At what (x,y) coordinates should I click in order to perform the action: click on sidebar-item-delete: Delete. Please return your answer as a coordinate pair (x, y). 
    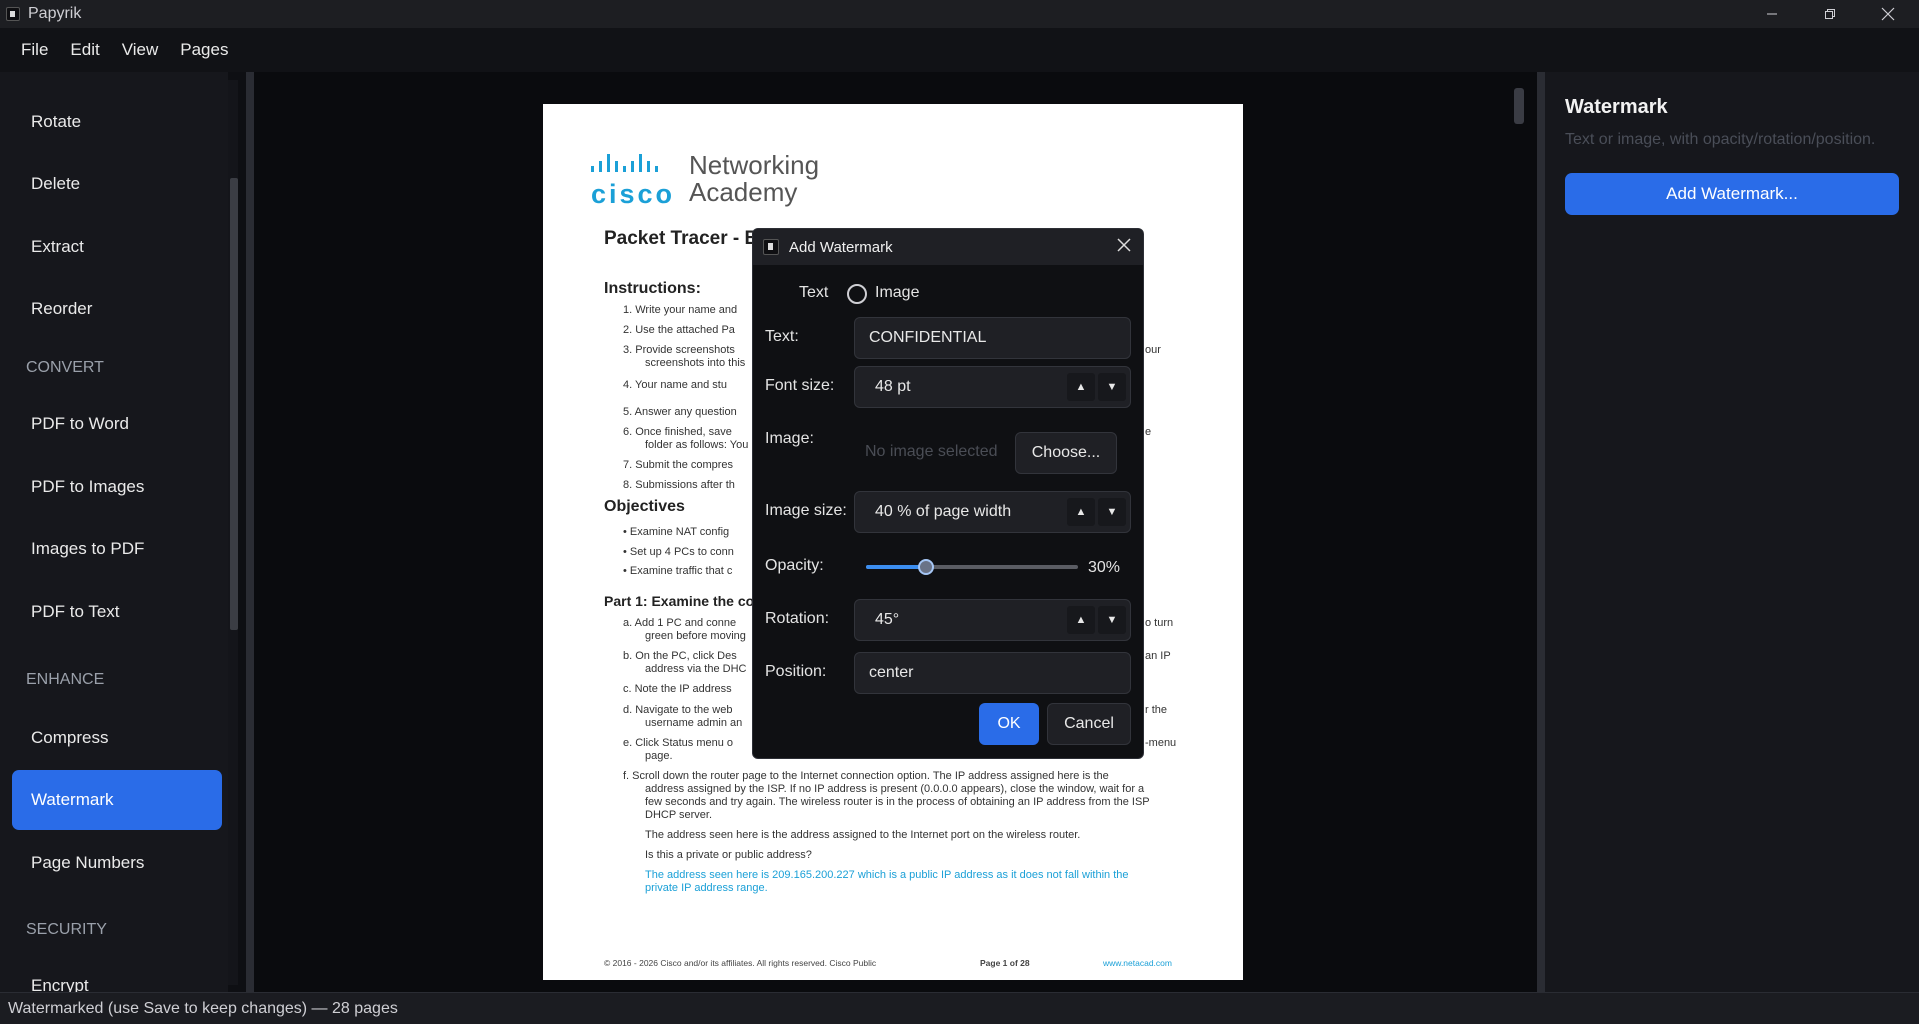
    Looking at the image, I should click on (117, 184).